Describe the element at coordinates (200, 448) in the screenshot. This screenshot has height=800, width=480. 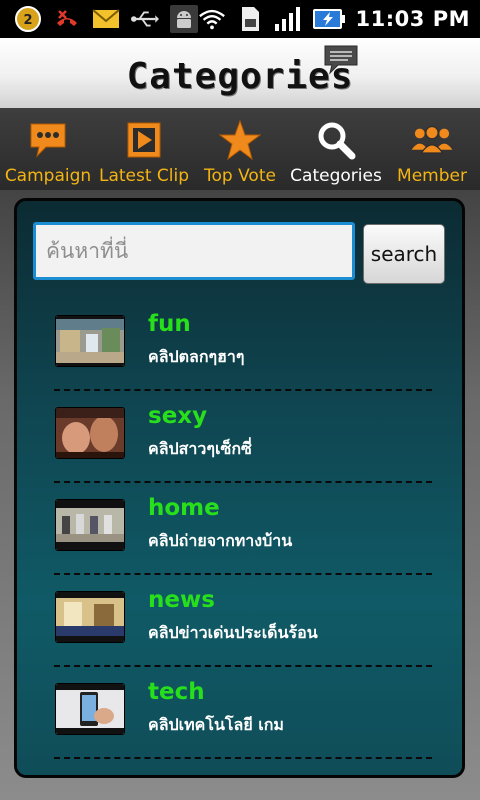
I see `category-subtitle: คลิปสาวๆเซ็กซี่` at that location.